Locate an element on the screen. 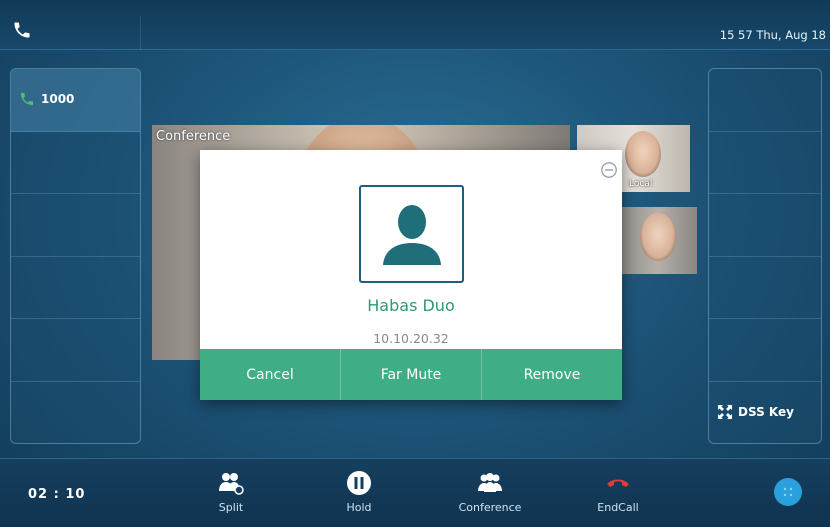  more-icon is located at coordinates (788, 492).